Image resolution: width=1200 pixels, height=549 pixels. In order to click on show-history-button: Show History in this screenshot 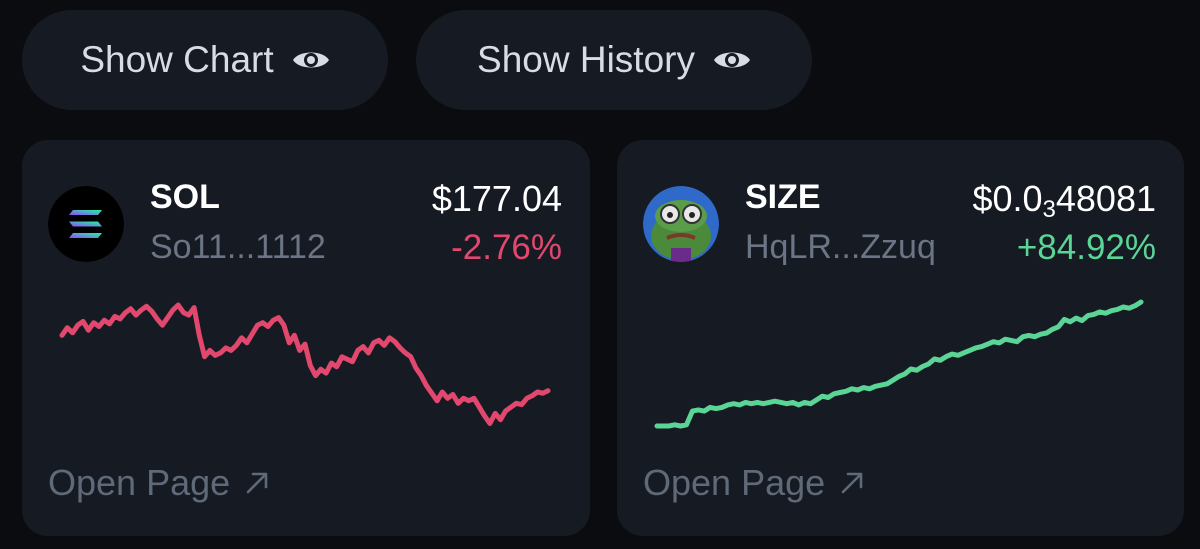, I will do `click(614, 60)`.